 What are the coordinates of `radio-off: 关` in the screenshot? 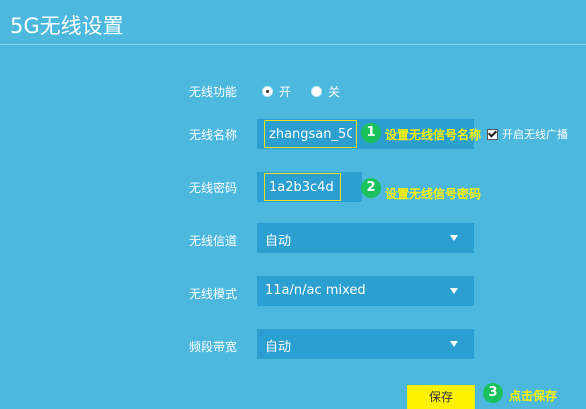 It's located at (325, 91).